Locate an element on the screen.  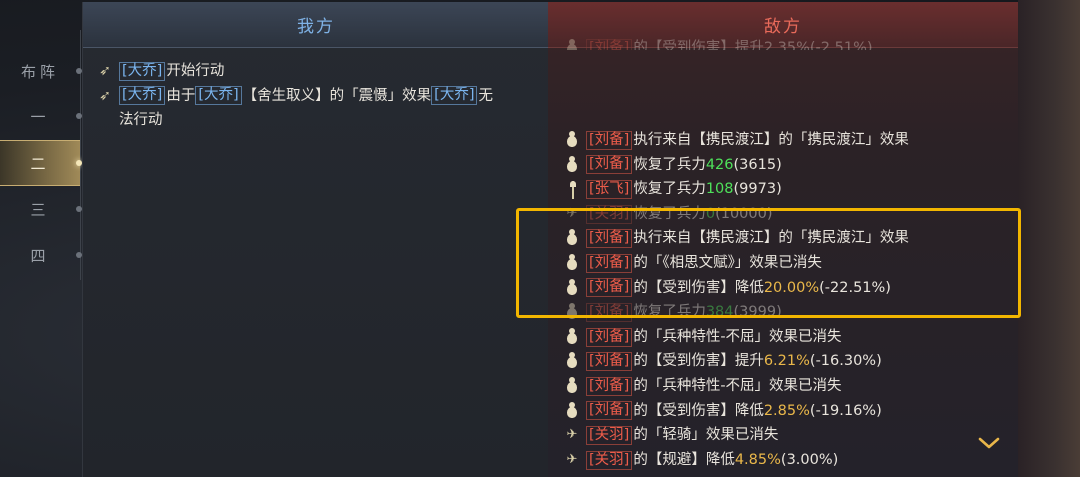
percent-value: 6.21% is located at coordinates (786, 361).